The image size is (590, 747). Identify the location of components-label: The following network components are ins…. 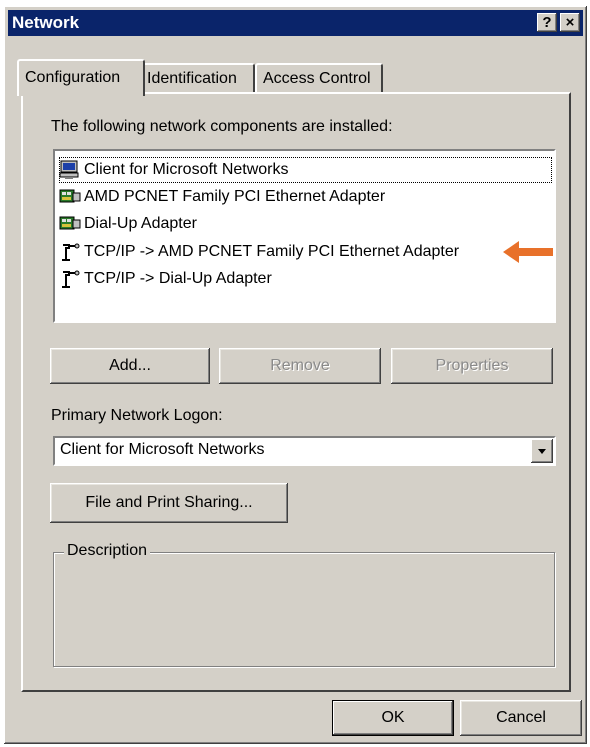
(222, 127).